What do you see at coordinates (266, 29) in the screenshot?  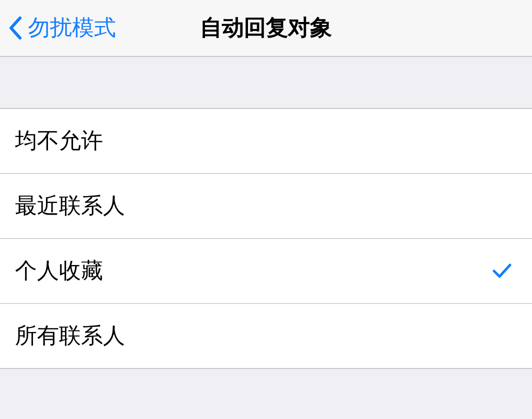 I see `screen-title: 自动回复对象` at bounding box center [266, 29].